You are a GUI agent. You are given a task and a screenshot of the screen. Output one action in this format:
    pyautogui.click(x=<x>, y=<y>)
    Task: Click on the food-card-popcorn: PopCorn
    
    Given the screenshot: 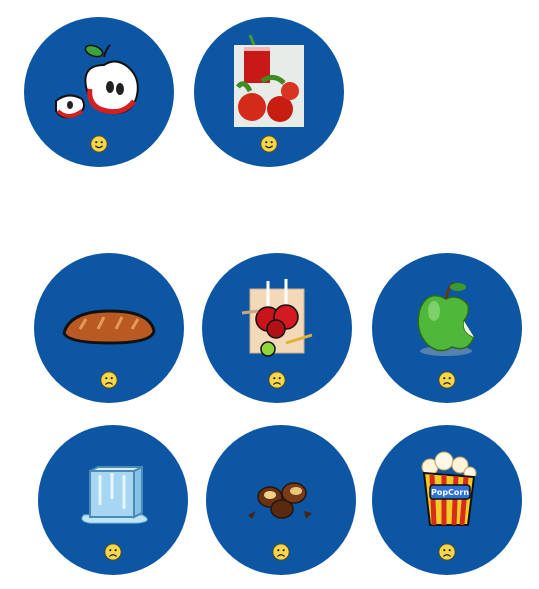 What is the action you would take?
    pyautogui.click(x=447, y=500)
    